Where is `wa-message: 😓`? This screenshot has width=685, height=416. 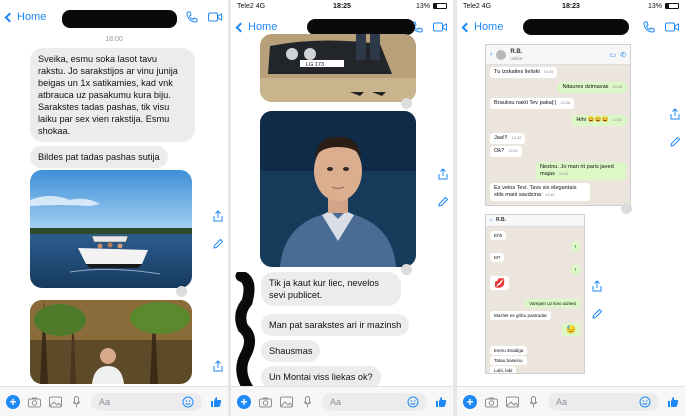 wa-message: 😓 is located at coordinates (571, 329).